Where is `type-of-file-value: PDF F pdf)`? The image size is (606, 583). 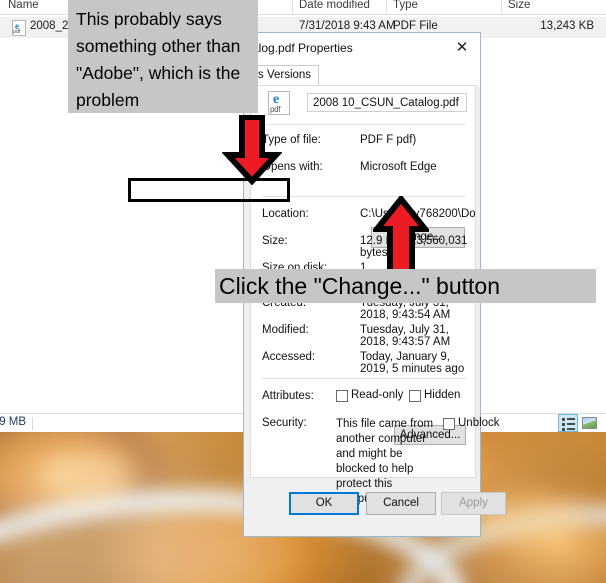 type-of-file-value: PDF F pdf) is located at coordinates (388, 140).